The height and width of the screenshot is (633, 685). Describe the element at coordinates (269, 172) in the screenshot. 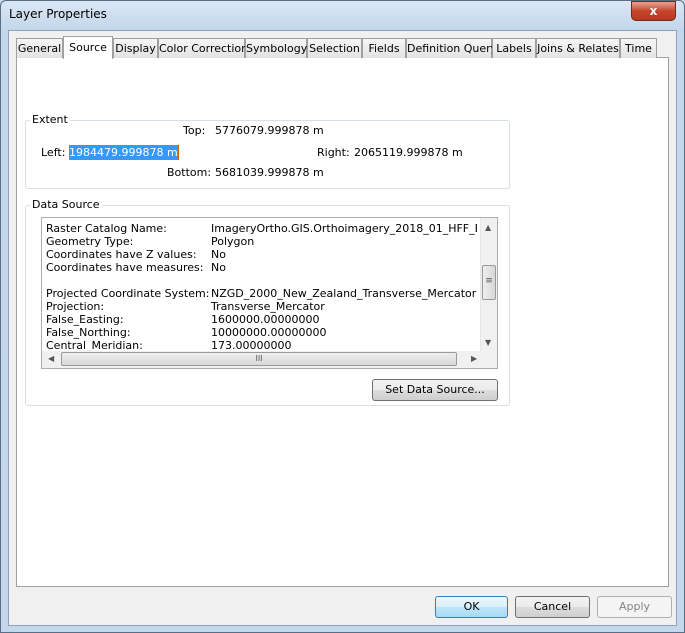

I see `bottom-value: 5681039.999878 m` at that location.